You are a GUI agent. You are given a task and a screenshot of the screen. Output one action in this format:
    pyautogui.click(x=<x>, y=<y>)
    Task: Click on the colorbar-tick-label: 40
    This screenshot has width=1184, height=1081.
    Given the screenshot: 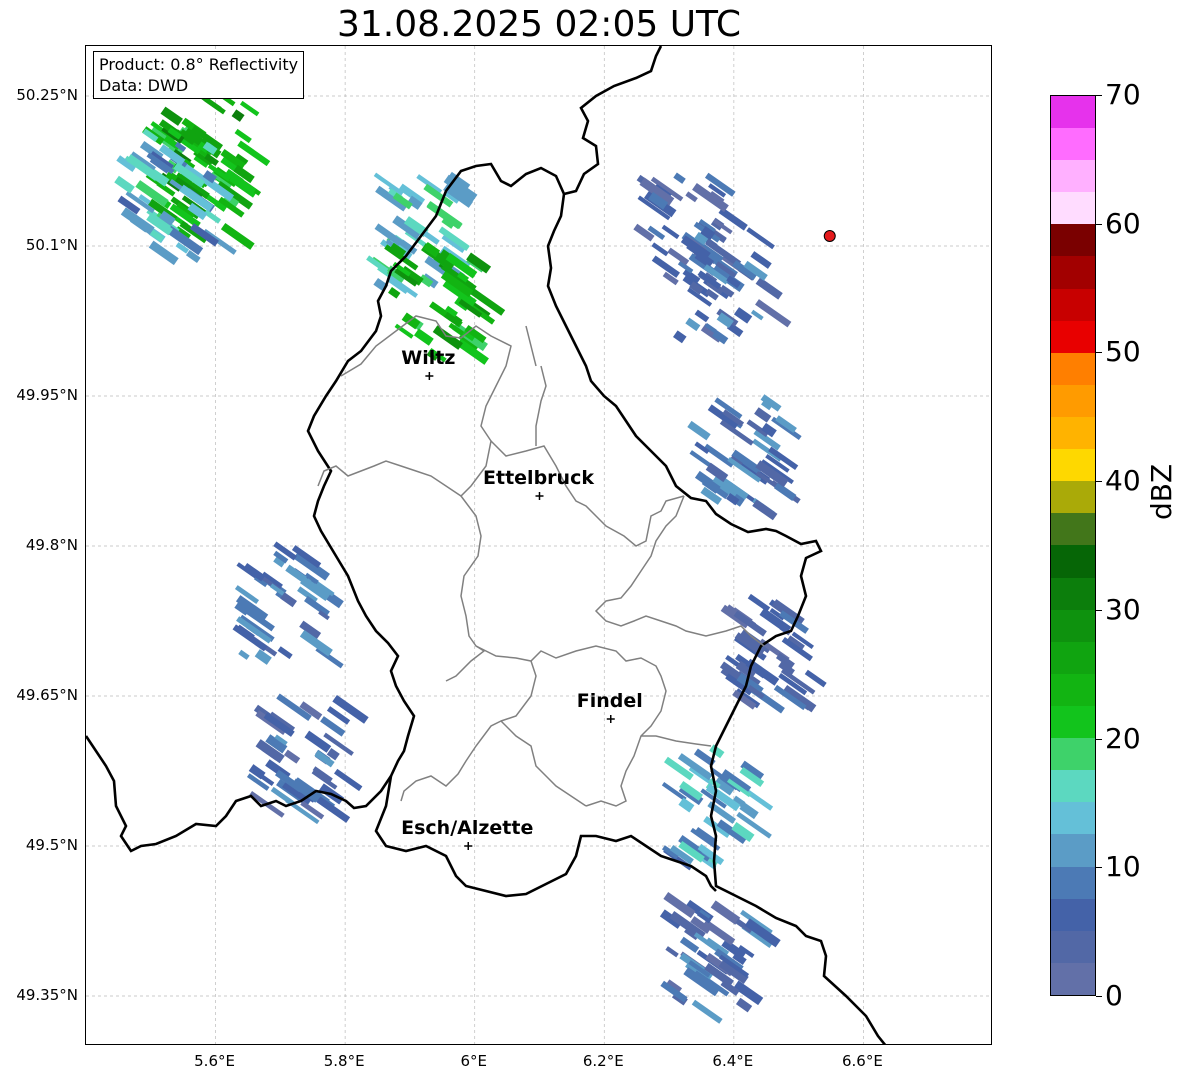 What is the action you would take?
    pyautogui.click(x=1123, y=481)
    